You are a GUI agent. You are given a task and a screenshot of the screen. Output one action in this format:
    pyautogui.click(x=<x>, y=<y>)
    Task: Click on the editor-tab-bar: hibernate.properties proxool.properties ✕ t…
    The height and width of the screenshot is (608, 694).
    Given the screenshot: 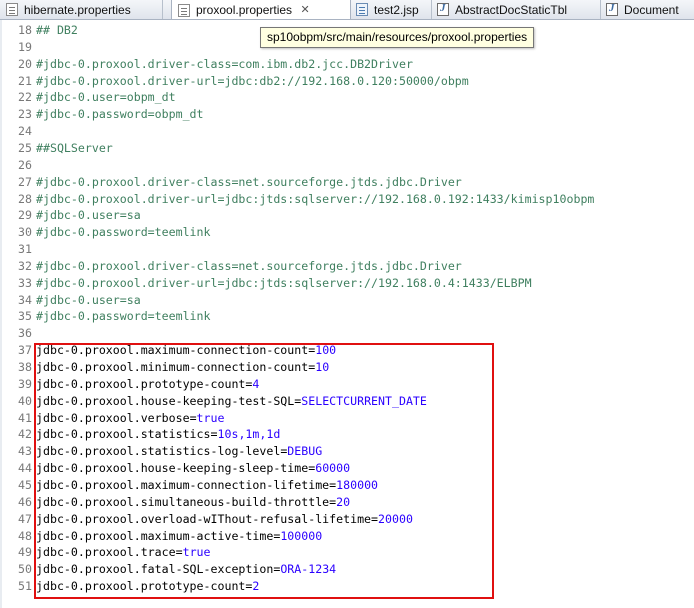 What is the action you would take?
    pyautogui.click(x=347, y=10)
    